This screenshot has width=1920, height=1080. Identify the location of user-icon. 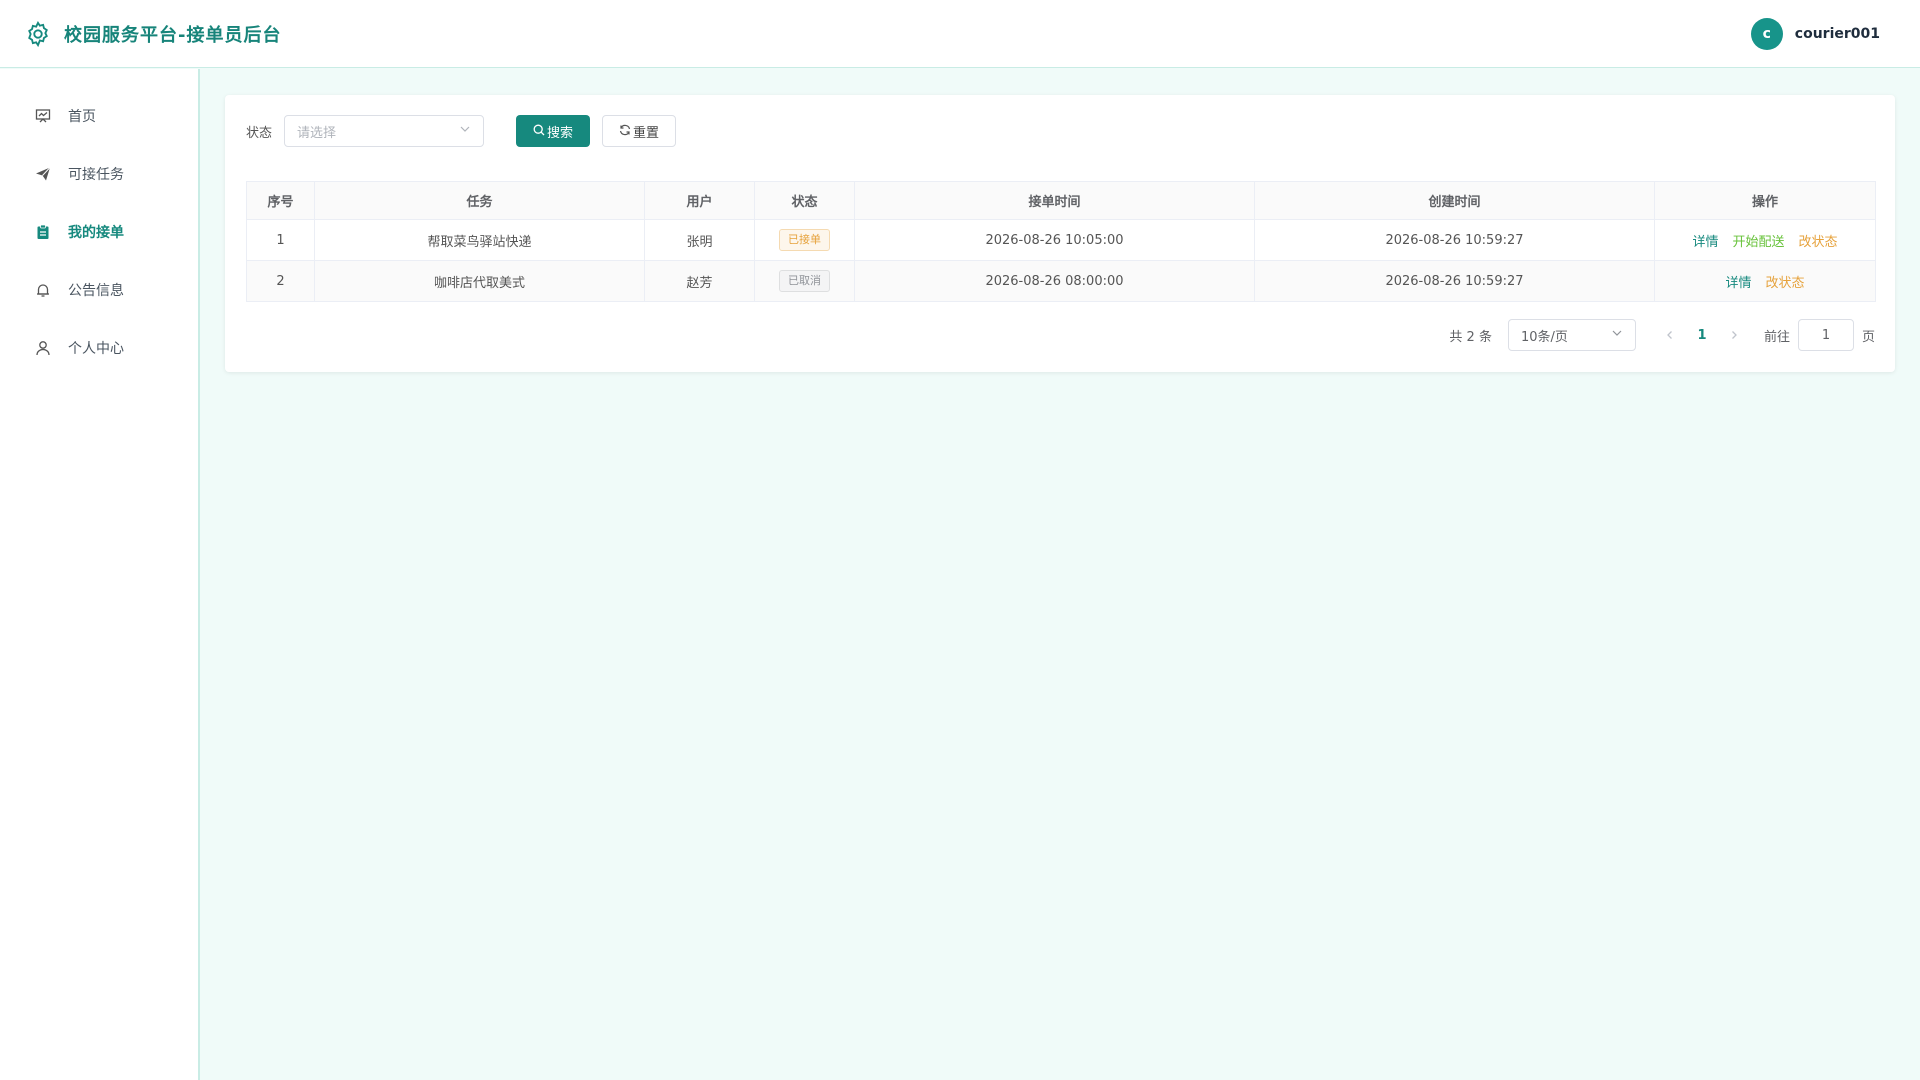
(43, 348).